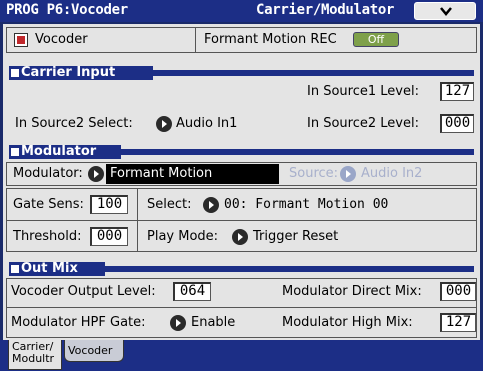 The width and height of the screenshot is (483, 371). Describe the element at coordinates (47, 236) in the screenshot. I see `threshold-label: Threshold:` at that location.